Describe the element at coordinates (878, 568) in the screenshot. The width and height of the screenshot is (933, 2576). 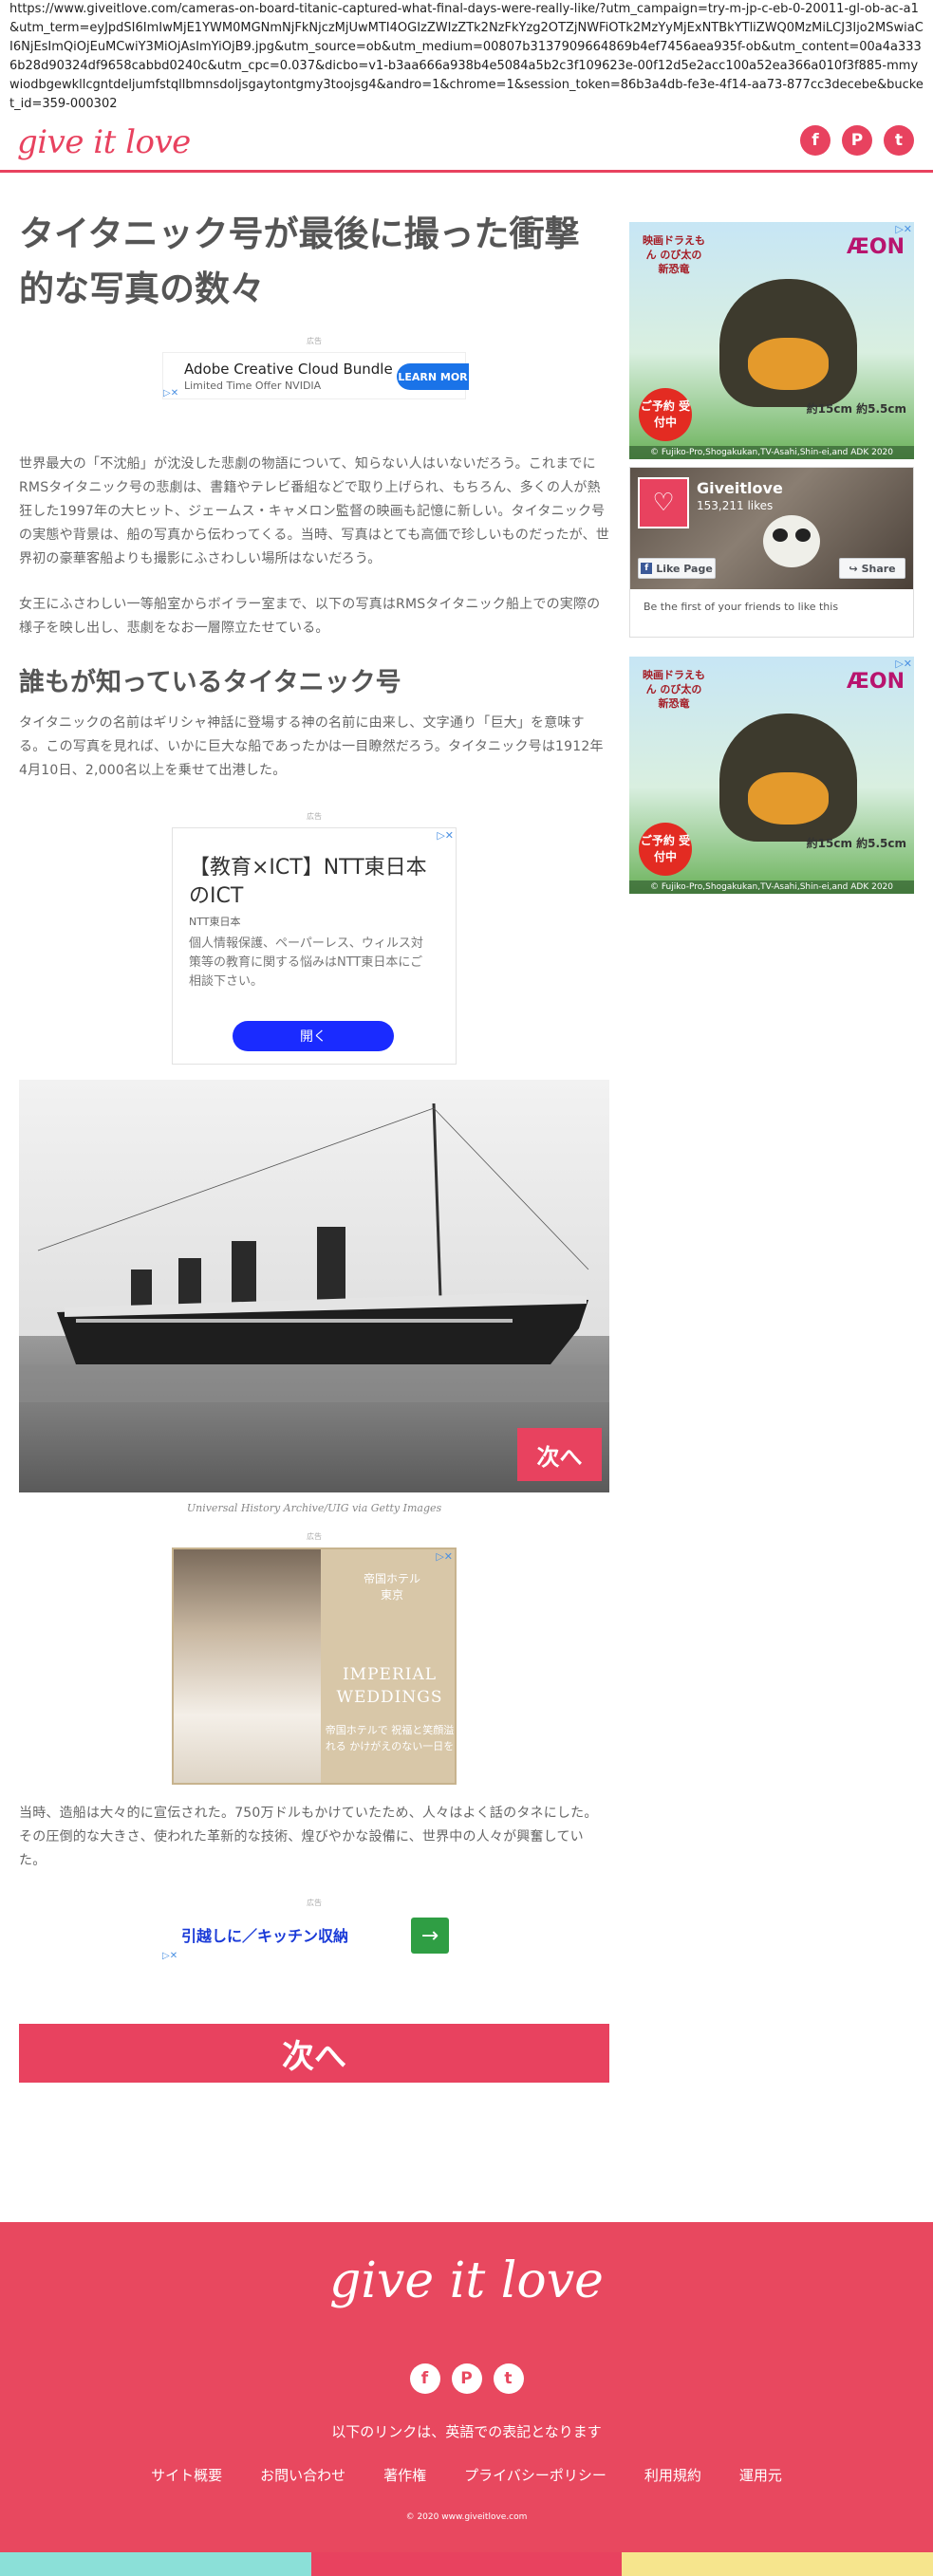
I see `share-label: Share` at that location.